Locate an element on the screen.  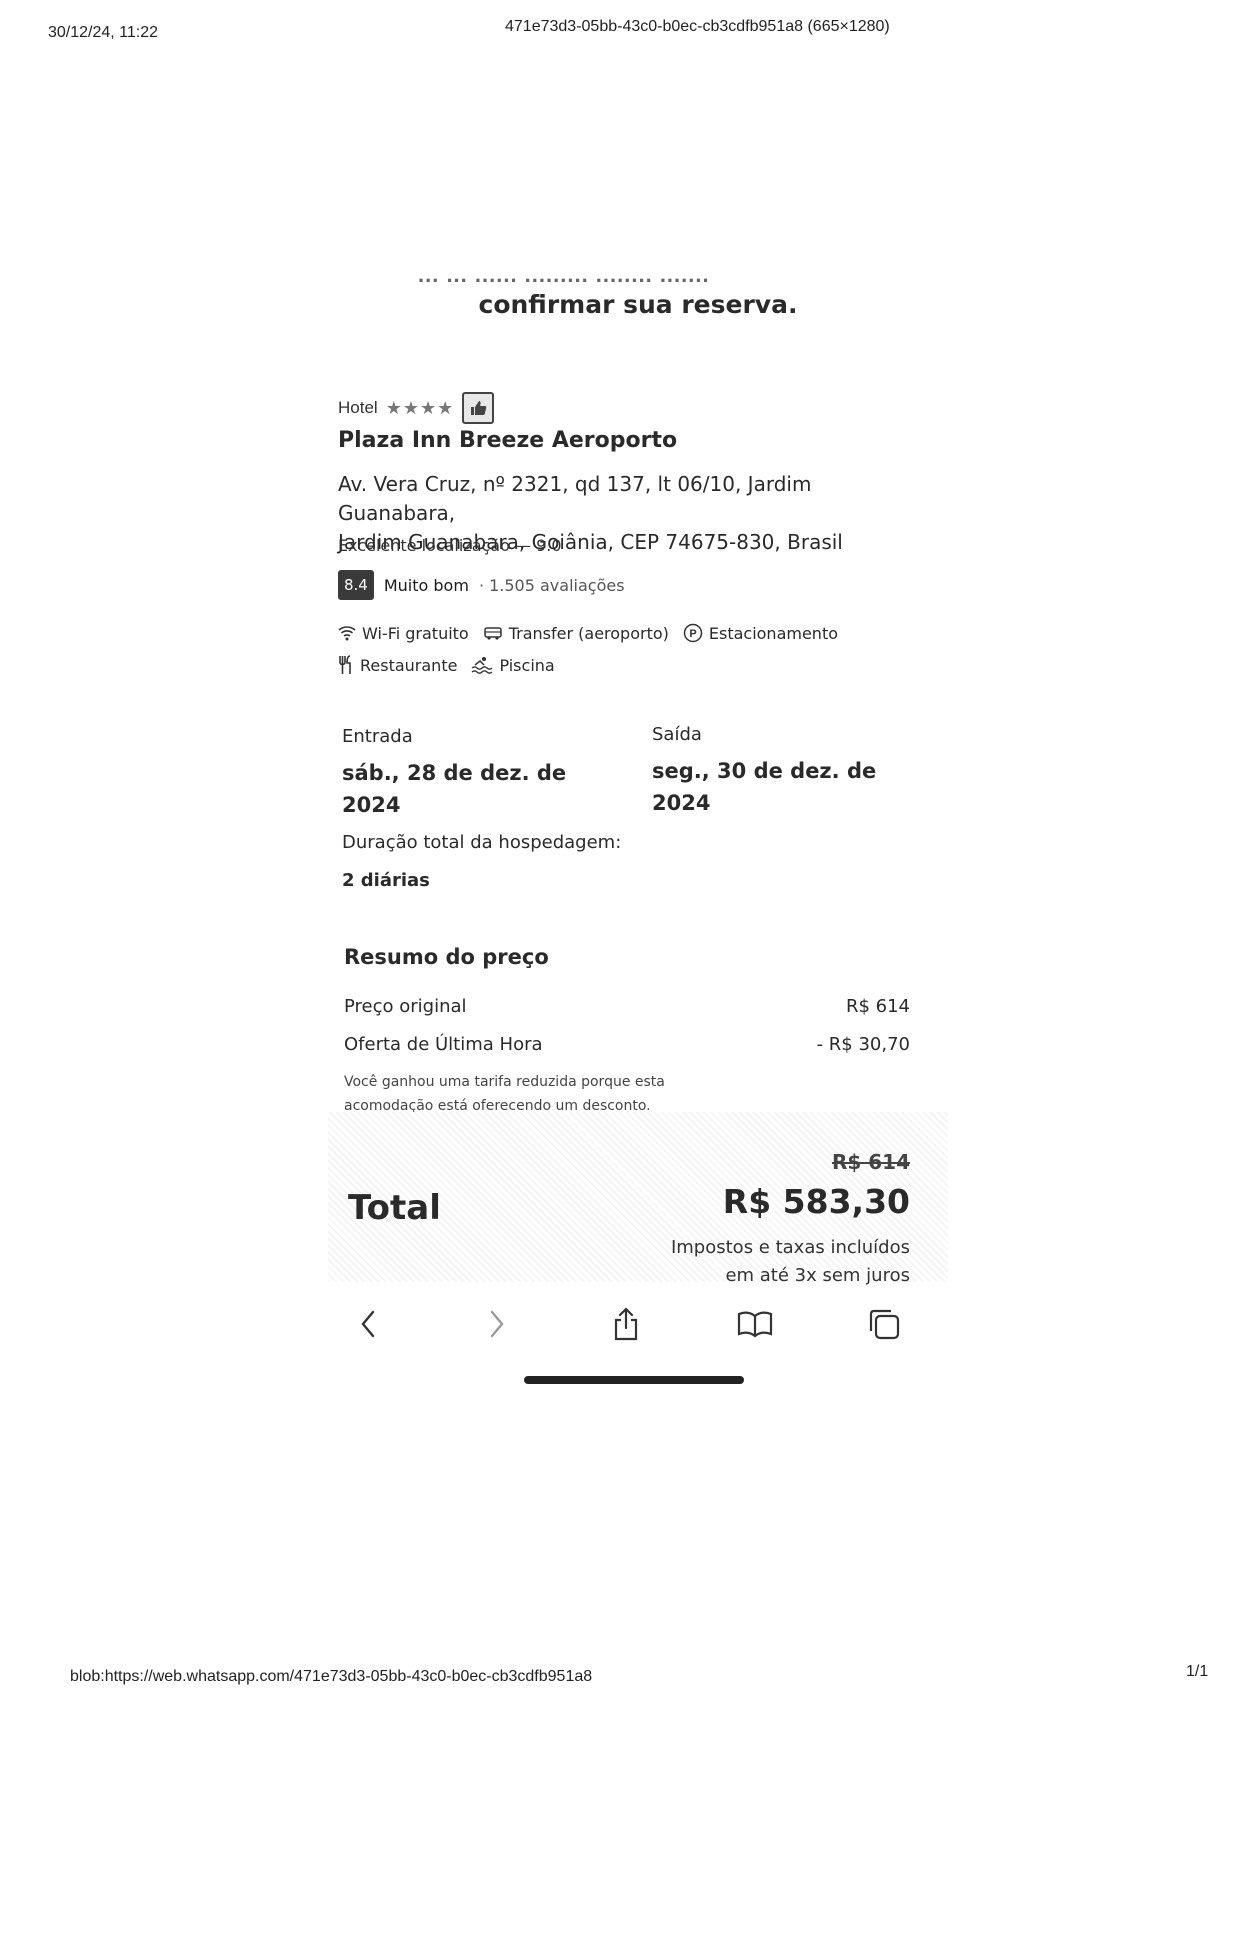
tabs-icon is located at coordinates (884, 1324).